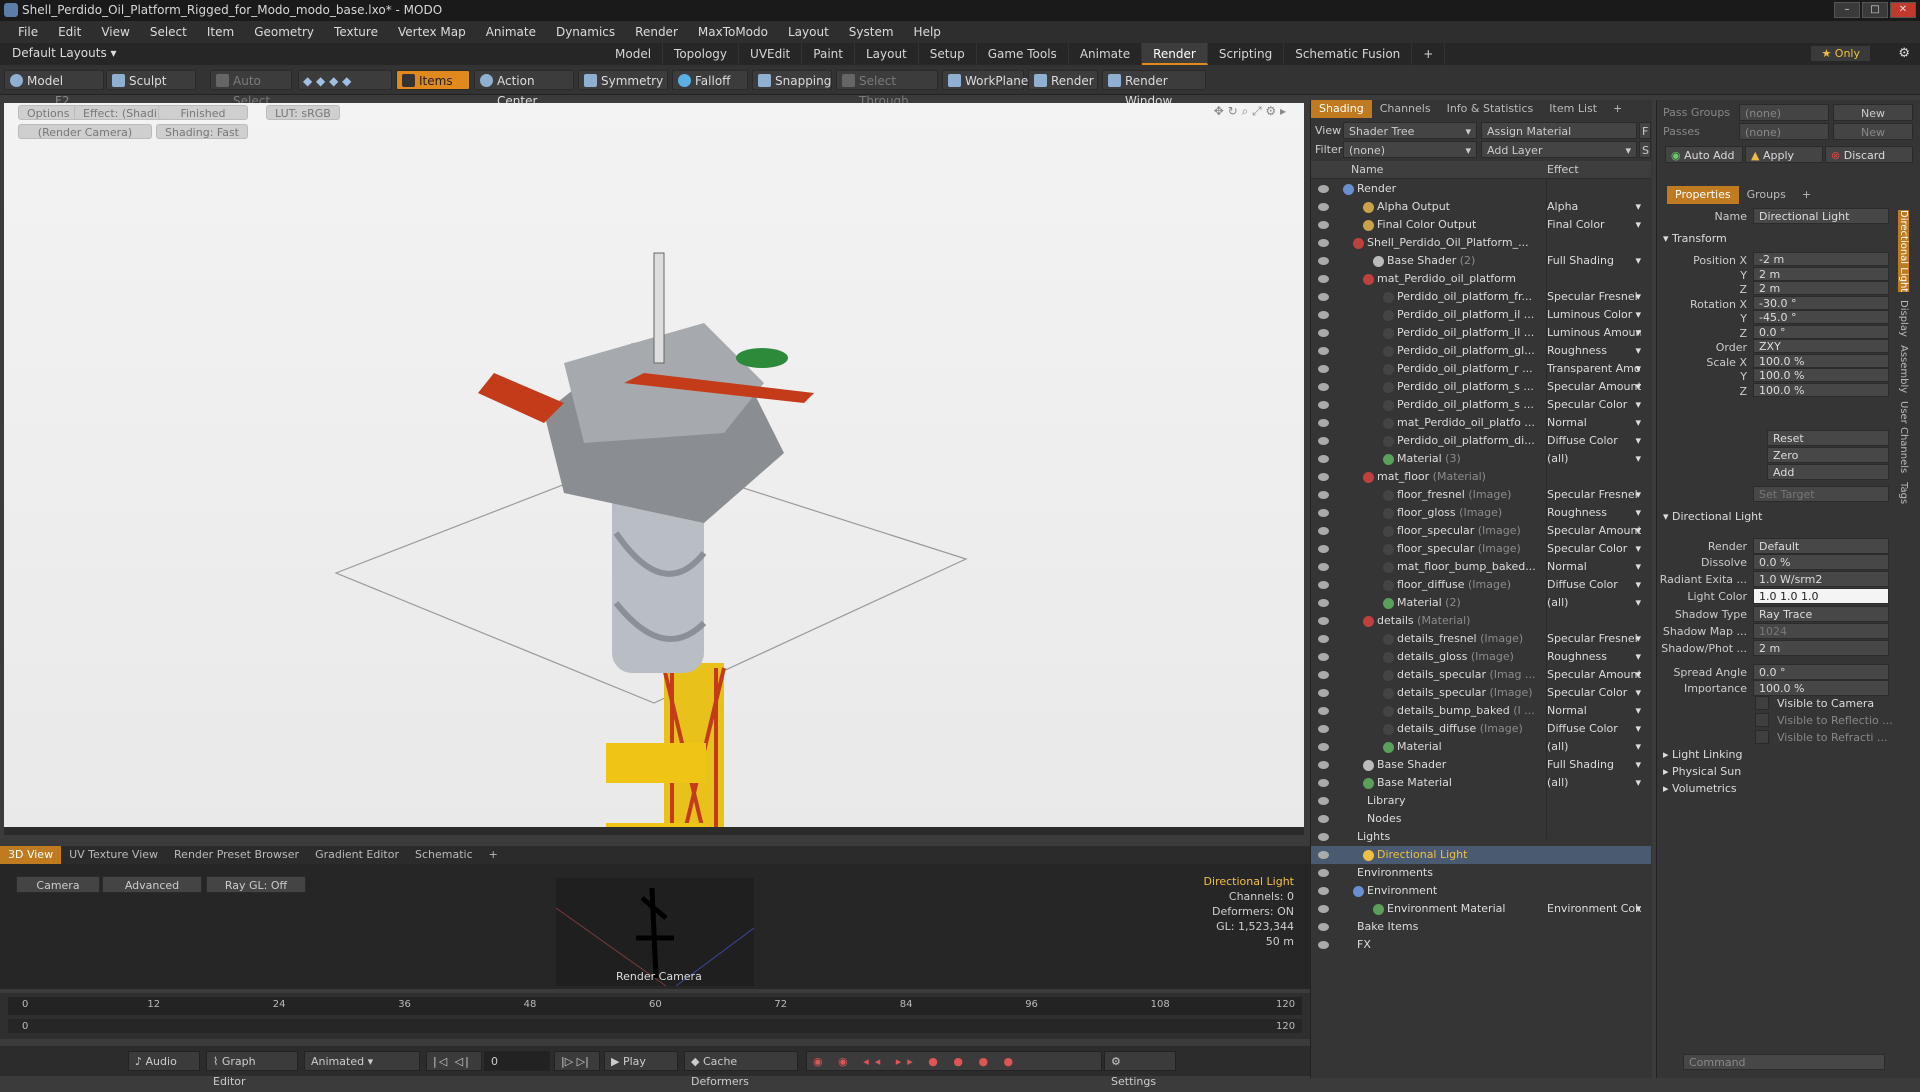 This screenshot has height=1092, width=1920. What do you see at coordinates (948, 54) in the screenshot?
I see `layout-tab-setup: Setup` at bounding box center [948, 54].